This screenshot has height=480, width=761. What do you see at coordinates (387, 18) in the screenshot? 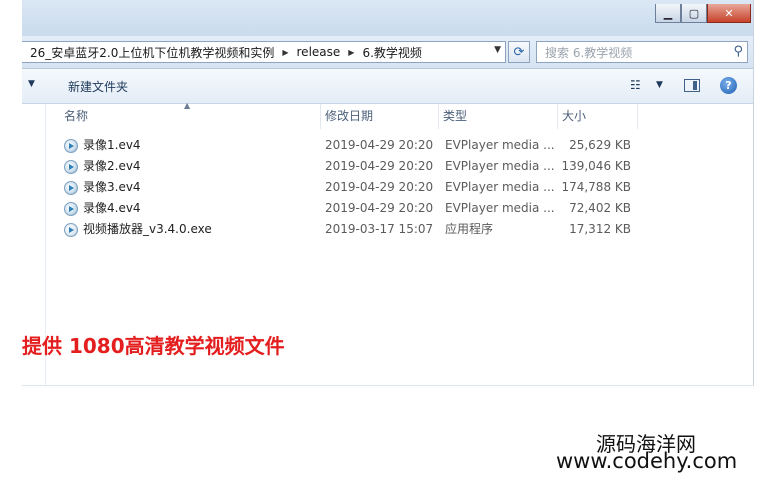
I see `title-bar: ▁ ▢ ✕` at bounding box center [387, 18].